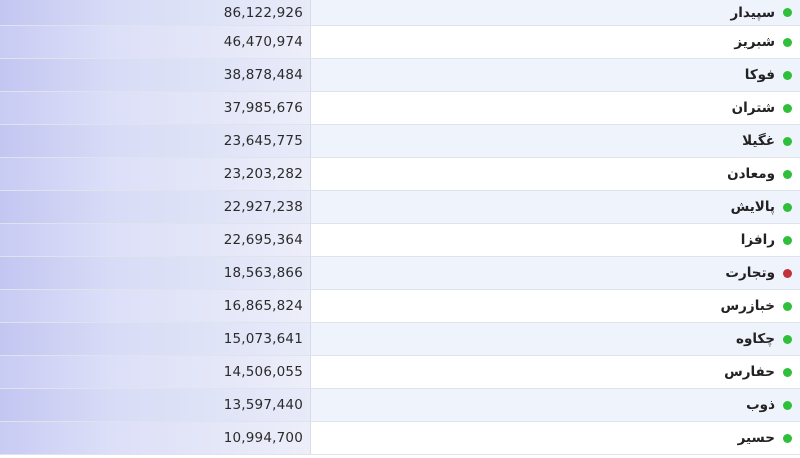 This screenshot has height=458, width=800. What do you see at coordinates (400, 108) in the screenshot?
I see `table-row: 37,985,676 شتران` at bounding box center [400, 108].